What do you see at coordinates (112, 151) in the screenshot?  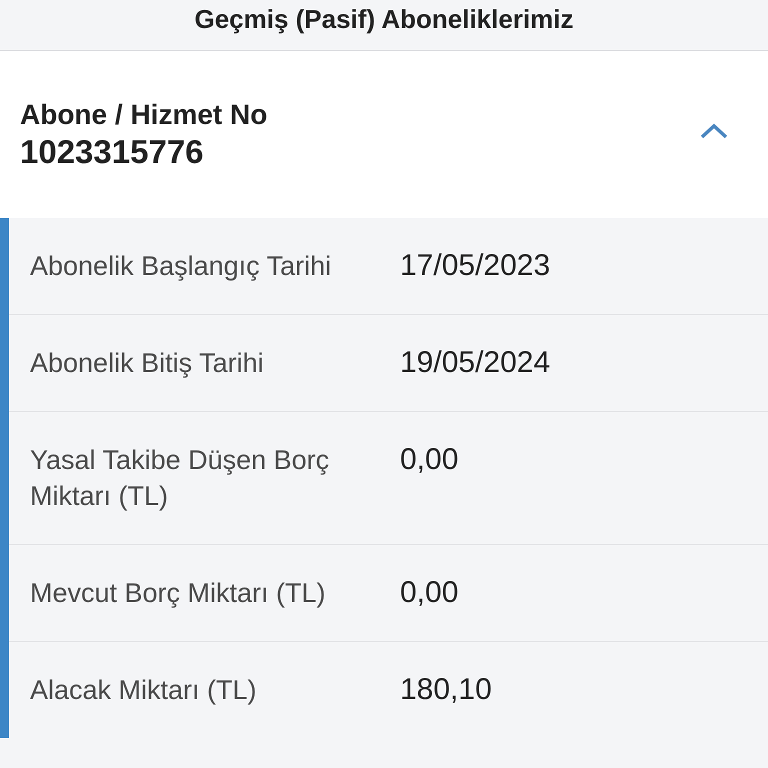 I see `subscriber-number: 1023315776` at bounding box center [112, 151].